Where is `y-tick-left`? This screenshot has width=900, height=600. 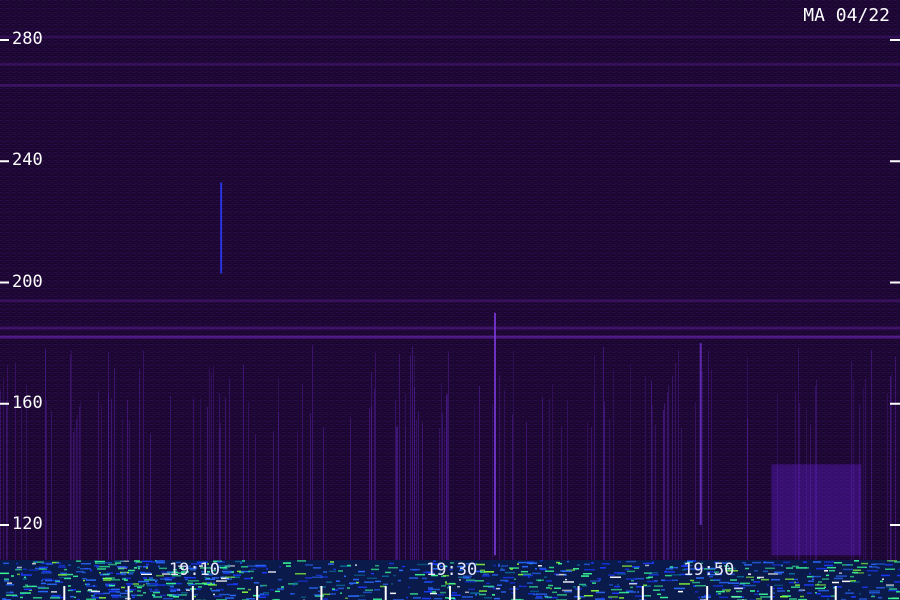
y-tick-left is located at coordinates (4, 282).